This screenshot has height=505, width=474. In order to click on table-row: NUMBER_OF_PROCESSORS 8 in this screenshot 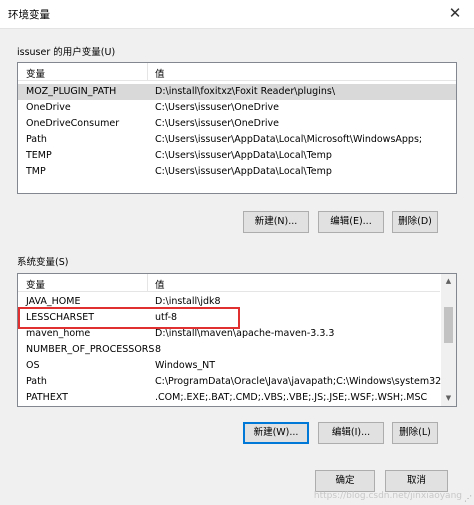, I will do `click(229, 350)`.